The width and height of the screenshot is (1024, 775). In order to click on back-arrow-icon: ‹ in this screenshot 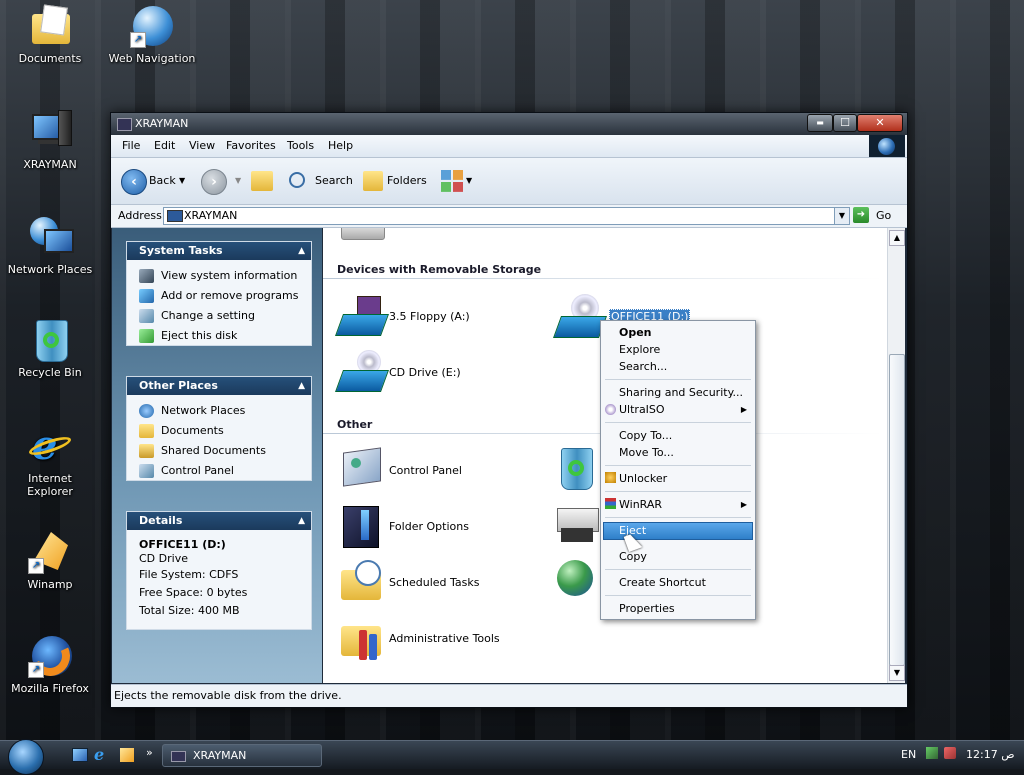, I will do `click(134, 182)`.